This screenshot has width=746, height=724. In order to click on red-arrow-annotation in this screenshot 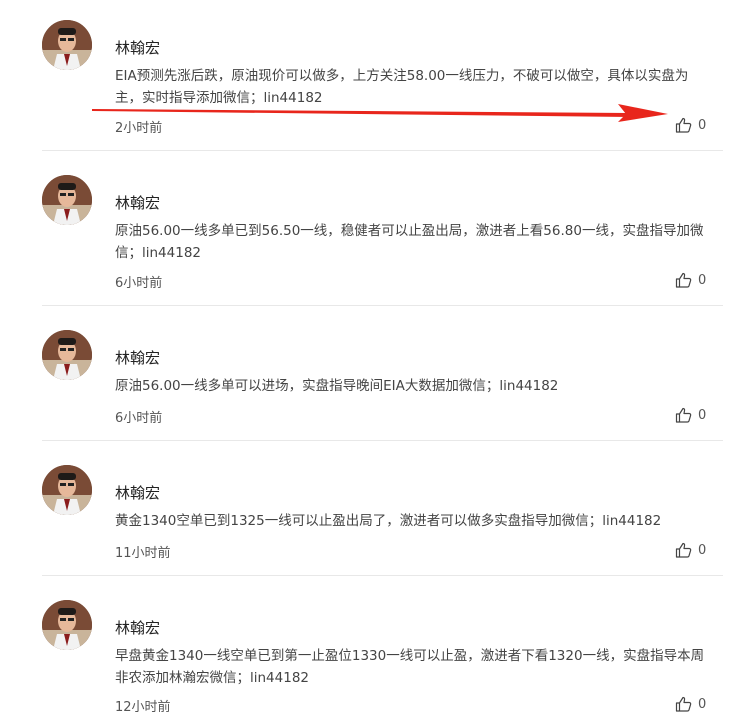, I will do `click(380, 113)`.